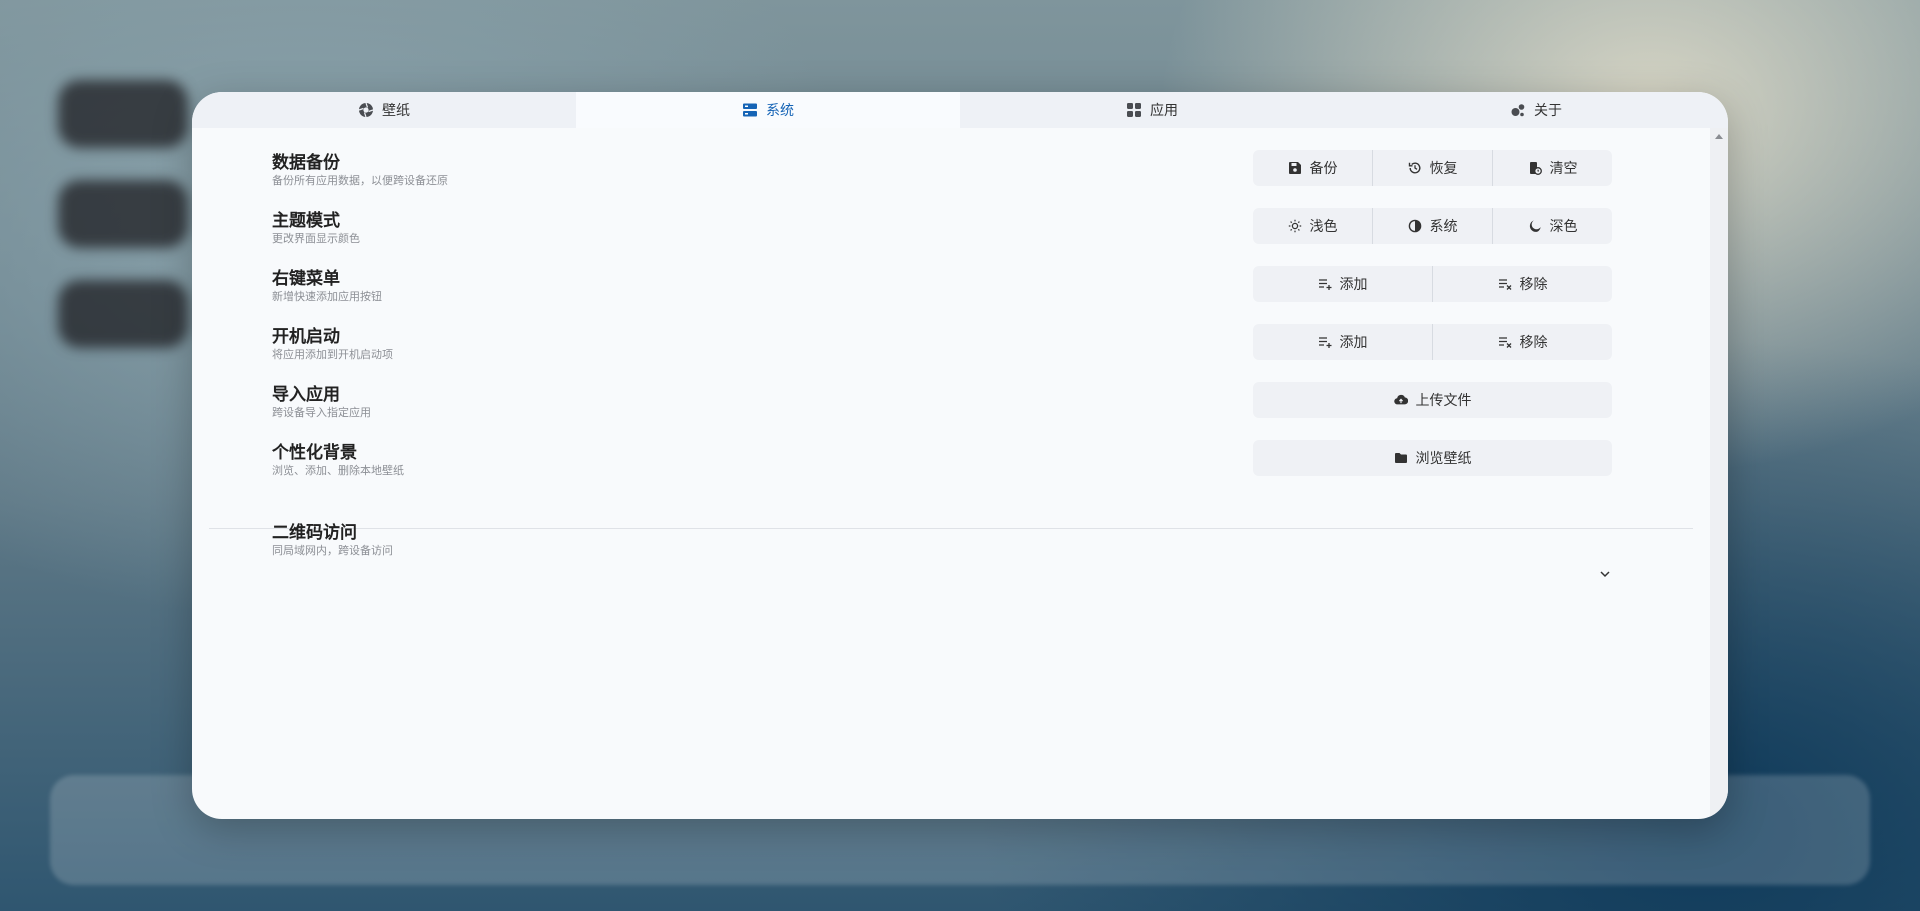 The image size is (1920, 911). What do you see at coordinates (942, 173) in the screenshot?
I see `setting-row-backup: 数据备份 备份所有应用数据，以便跨设备还原 备份 恢复 清空` at bounding box center [942, 173].